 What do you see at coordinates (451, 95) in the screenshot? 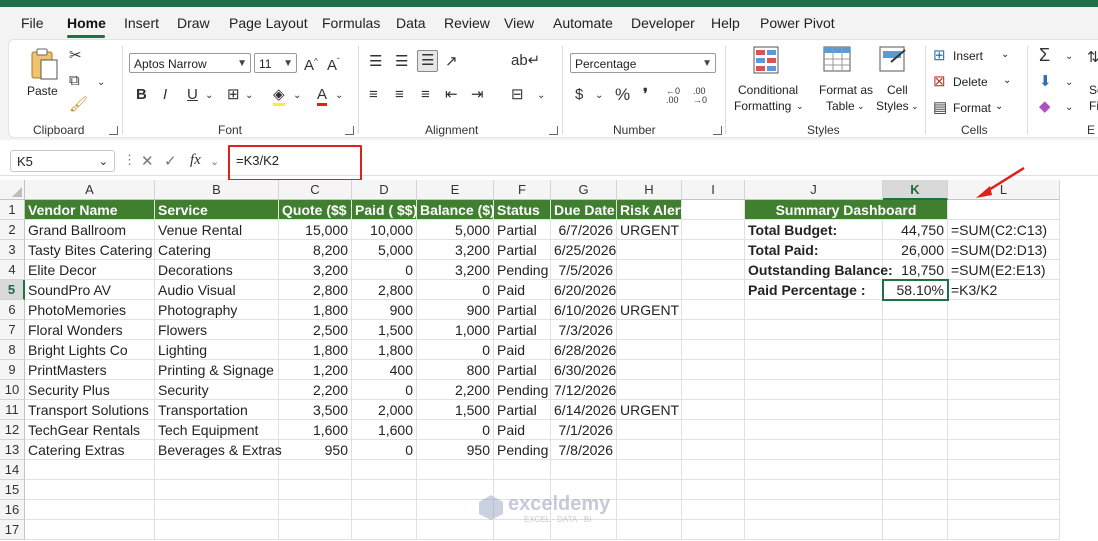
I see `decrease-indent-icon: ⇤` at bounding box center [451, 95].